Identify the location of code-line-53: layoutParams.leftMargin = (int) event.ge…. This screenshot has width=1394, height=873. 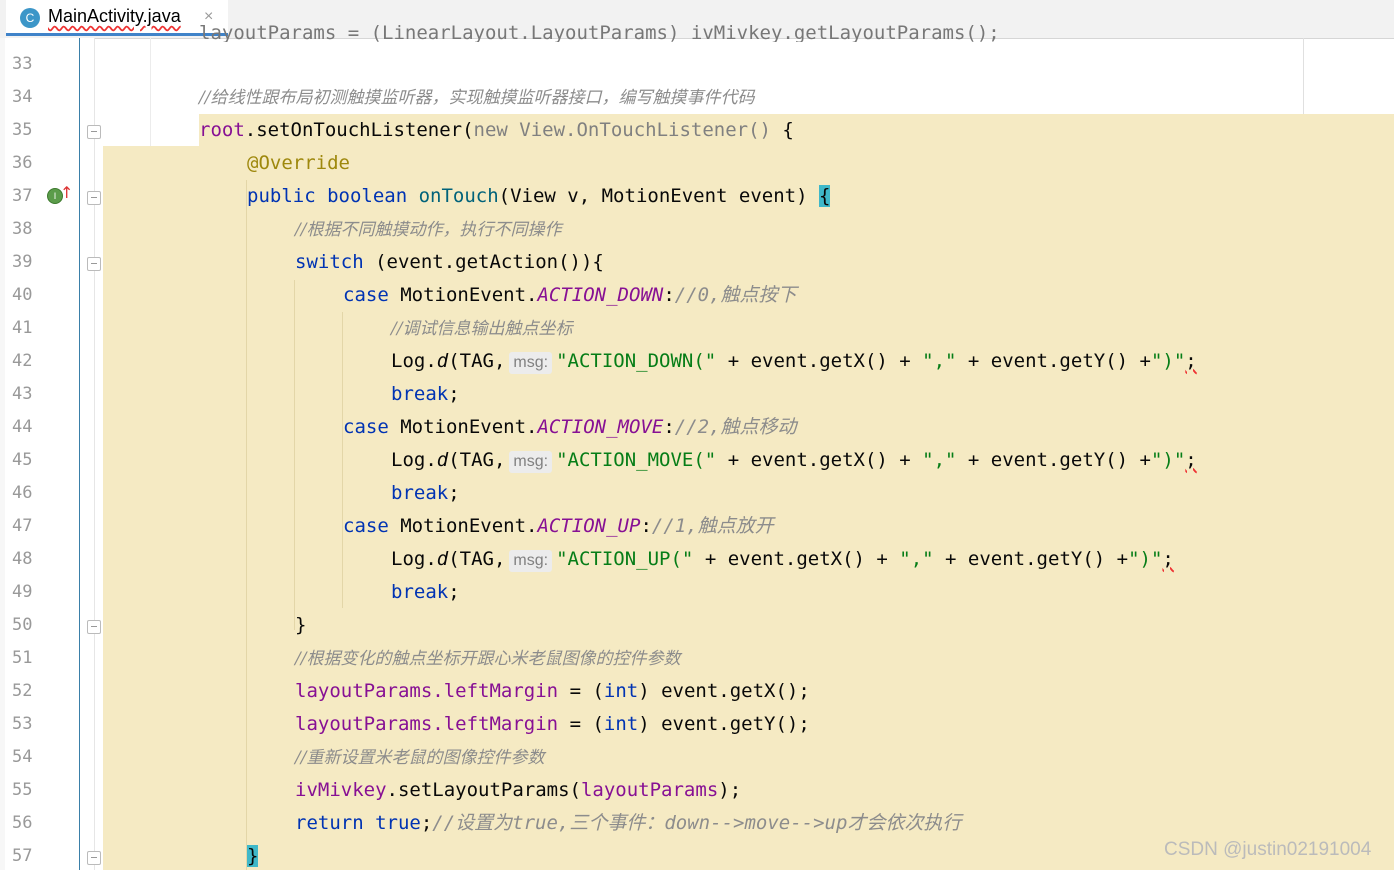
(552, 724).